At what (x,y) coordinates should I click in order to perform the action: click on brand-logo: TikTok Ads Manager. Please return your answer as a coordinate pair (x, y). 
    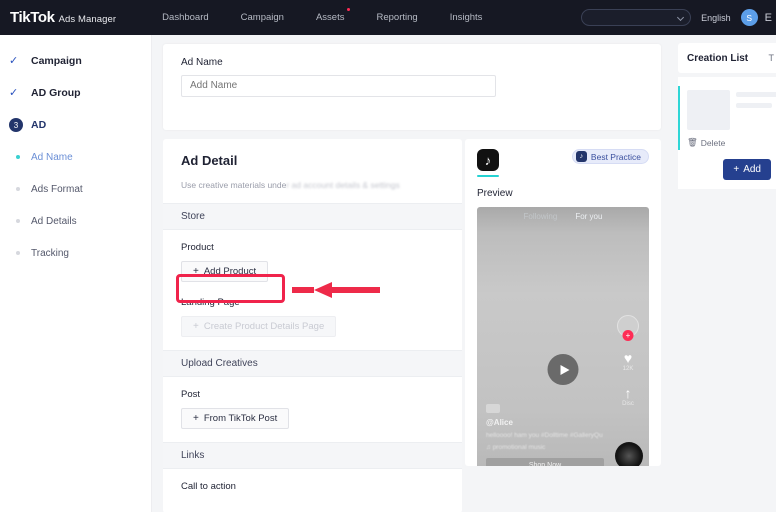
    Looking at the image, I should click on (63, 17).